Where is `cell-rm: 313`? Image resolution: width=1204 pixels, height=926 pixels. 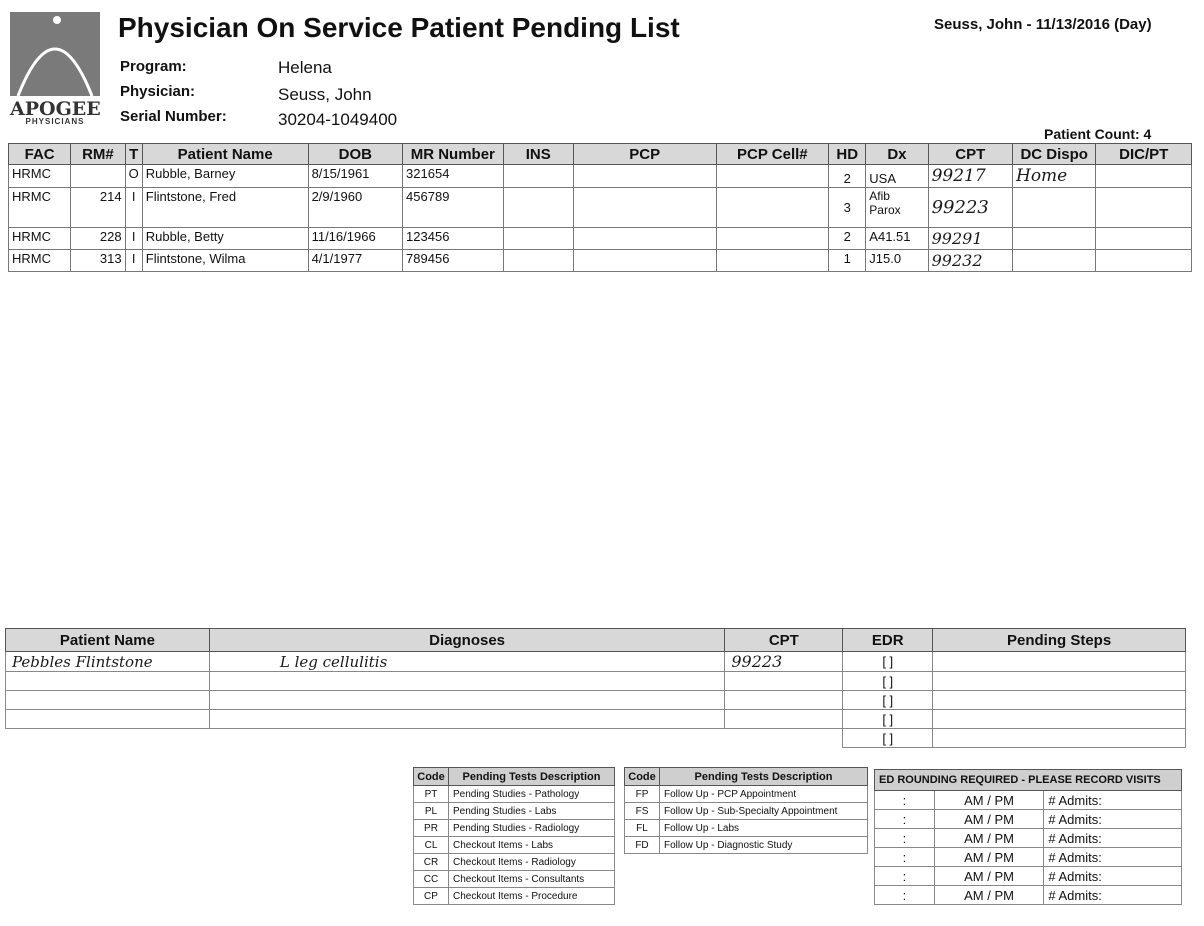
cell-rm: 313 is located at coordinates (98, 260).